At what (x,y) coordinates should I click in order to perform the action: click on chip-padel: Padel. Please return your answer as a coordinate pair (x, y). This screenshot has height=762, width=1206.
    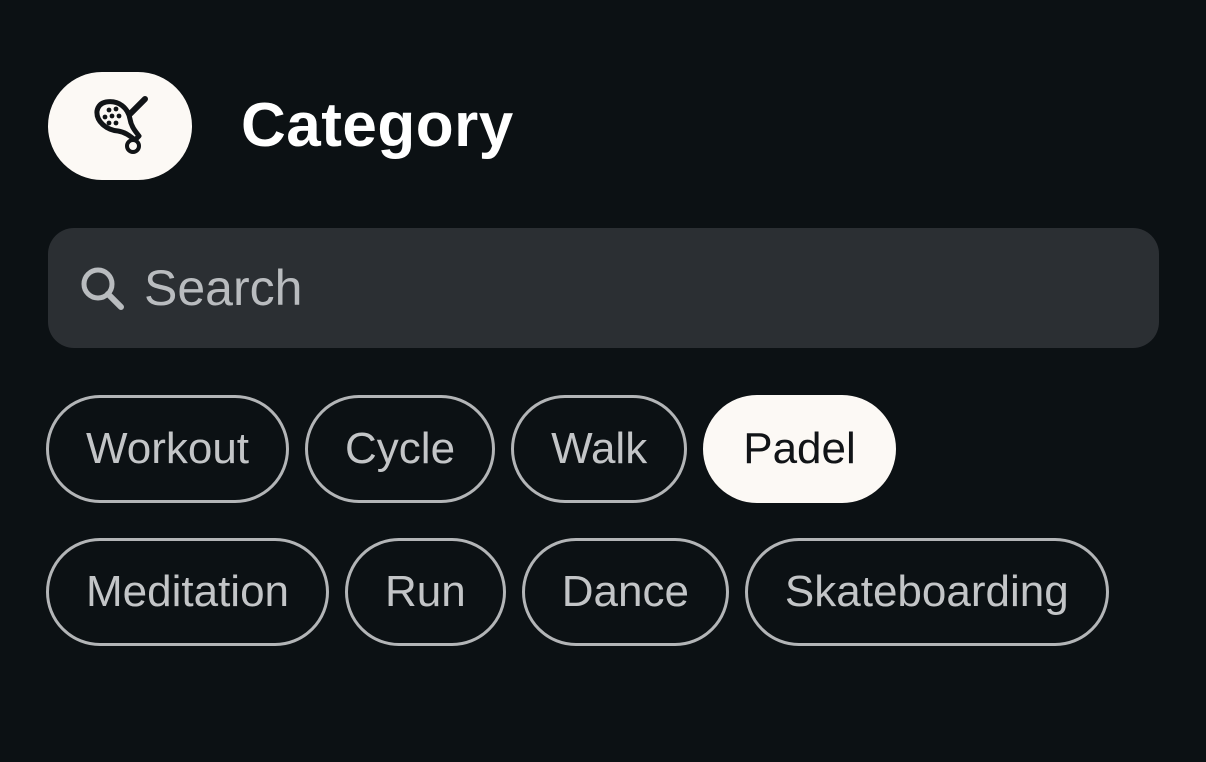
    Looking at the image, I should click on (799, 449).